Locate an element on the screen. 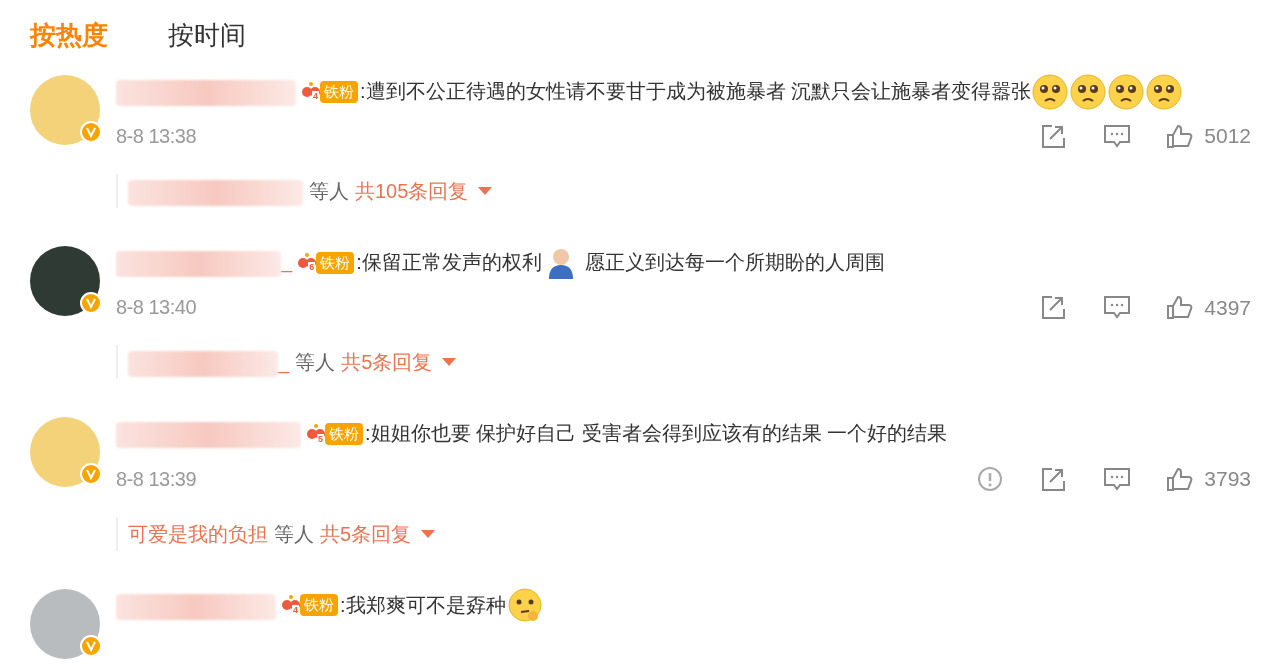 This screenshot has width=1273, height=666. like-button: 4397 is located at coordinates (1208, 307).